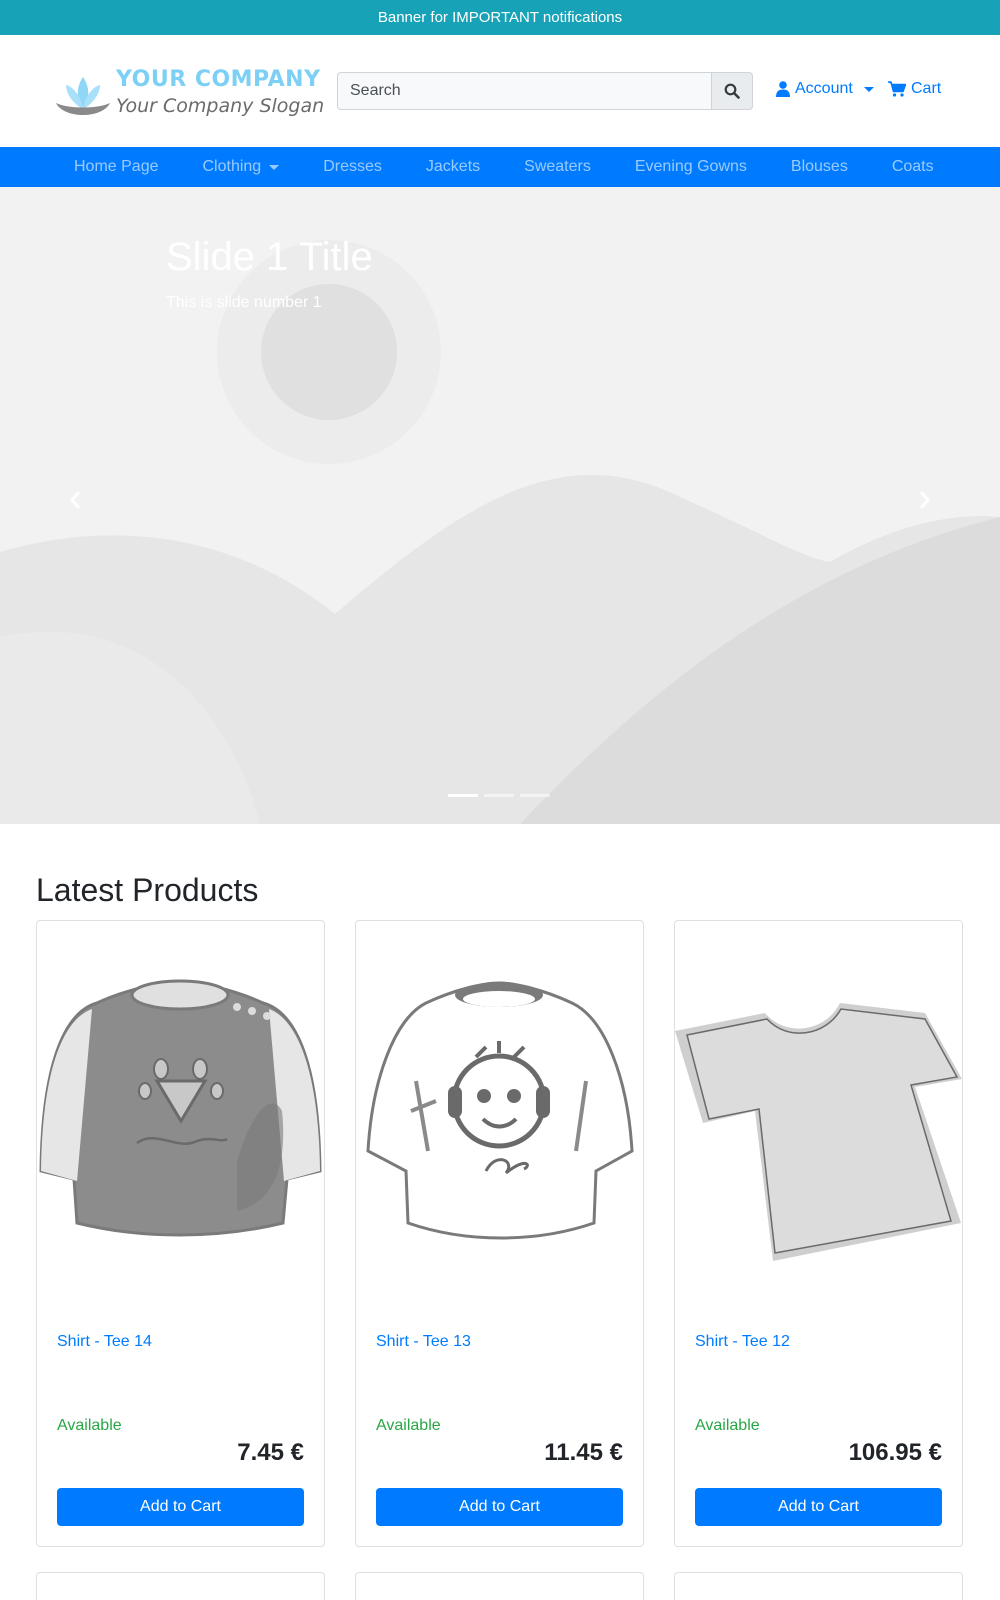  I want to click on chevron-left-icon, so click(75, 500).